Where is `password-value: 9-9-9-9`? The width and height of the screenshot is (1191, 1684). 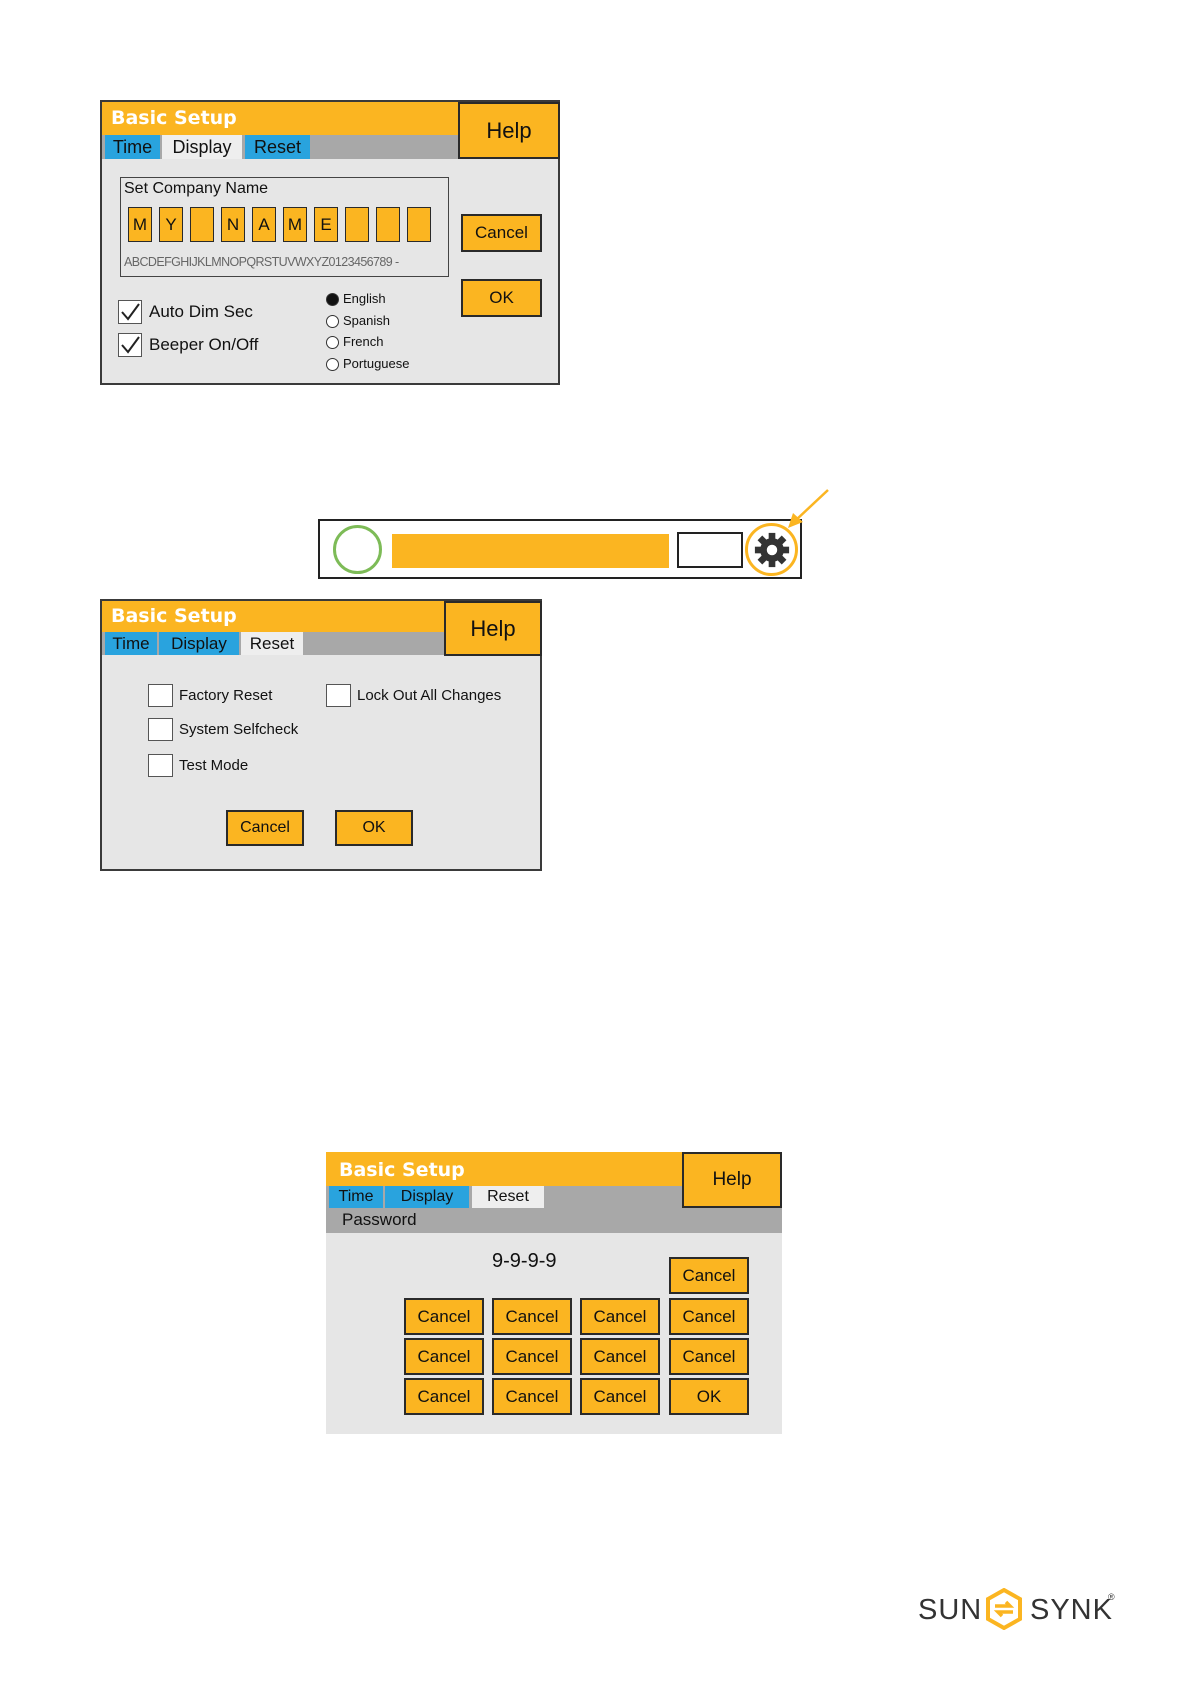 password-value: 9-9-9-9 is located at coordinates (524, 1261).